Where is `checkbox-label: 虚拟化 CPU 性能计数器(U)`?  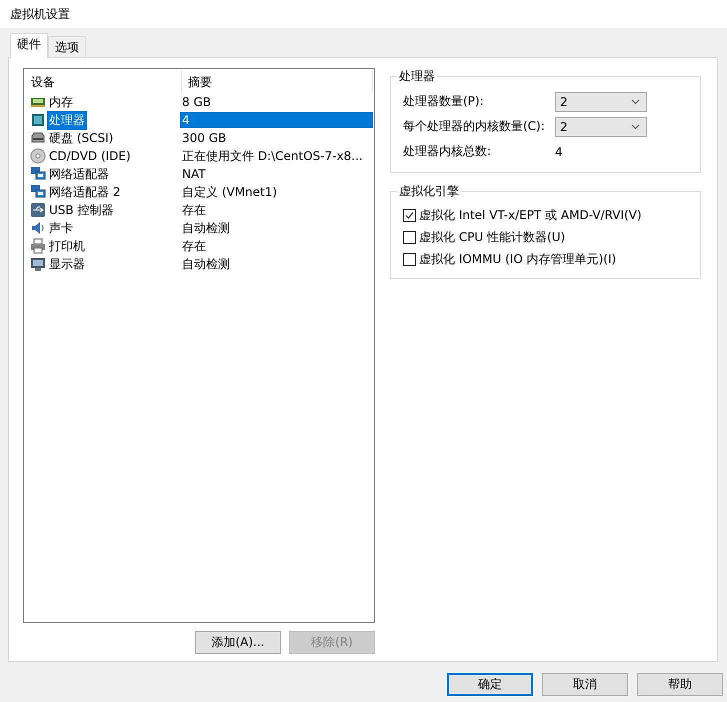 checkbox-label: 虚拟化 CPU 性能计数器(U) is located at coordinates (492, 237).